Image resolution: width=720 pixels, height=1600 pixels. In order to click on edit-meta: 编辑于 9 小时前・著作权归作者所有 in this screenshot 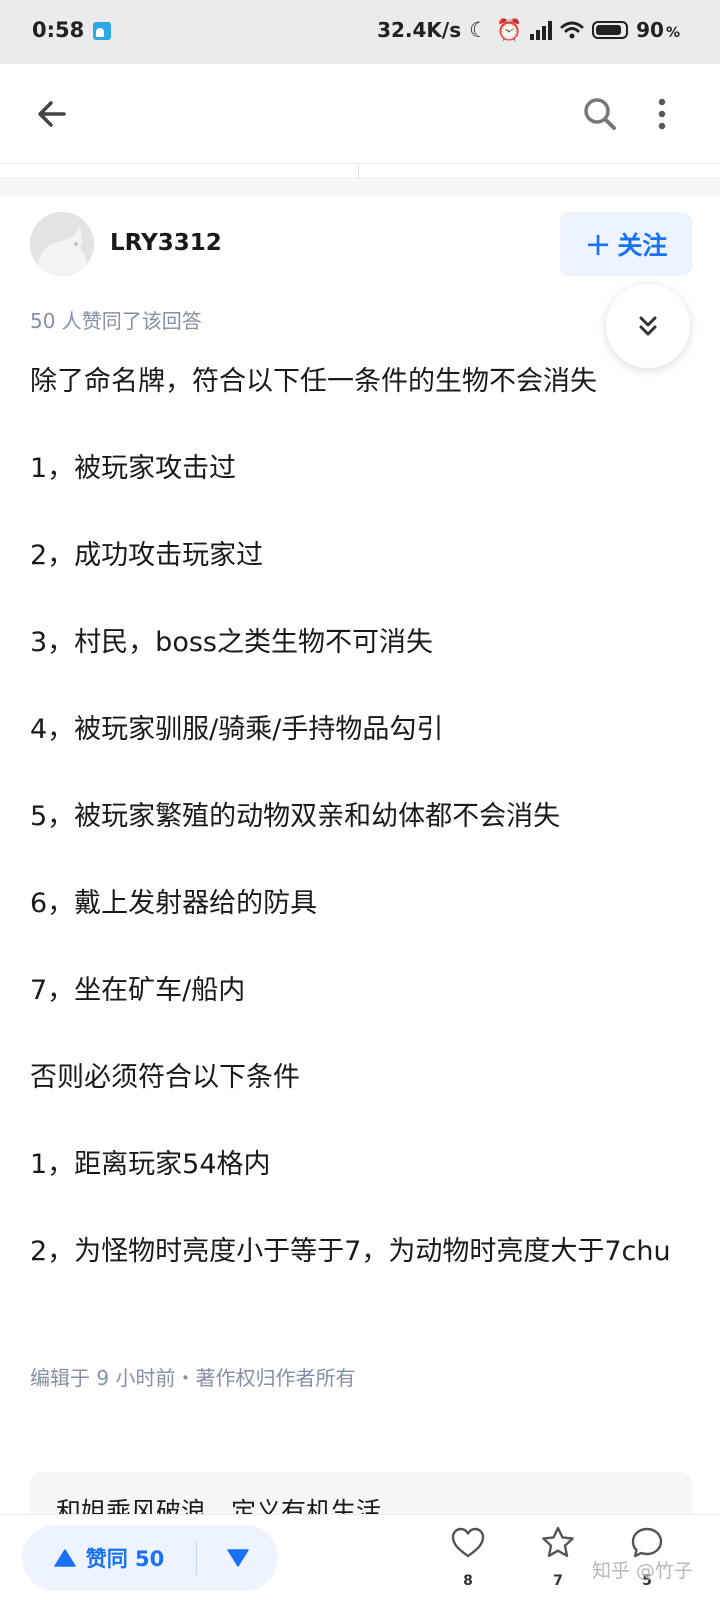, I will do `click(193, 1378)`.